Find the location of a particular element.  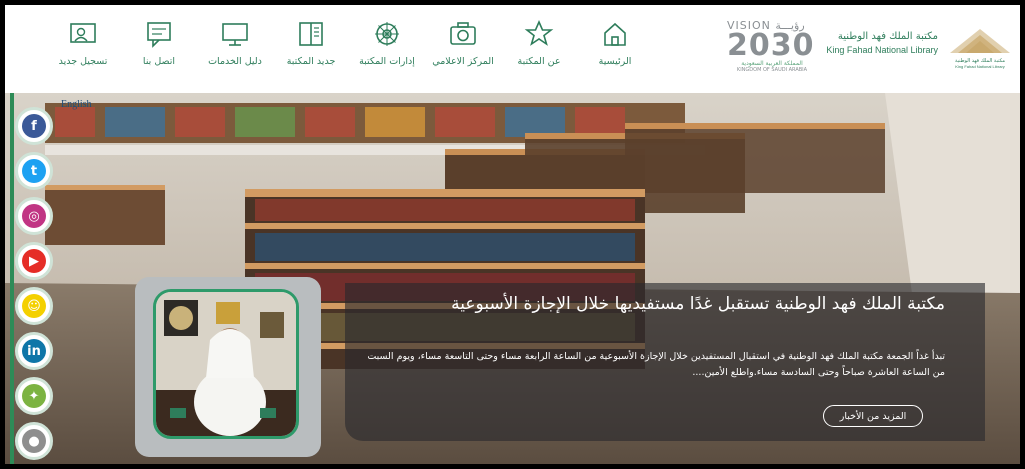

youtube-icon: ▶ is located at coordinates (34, 261).